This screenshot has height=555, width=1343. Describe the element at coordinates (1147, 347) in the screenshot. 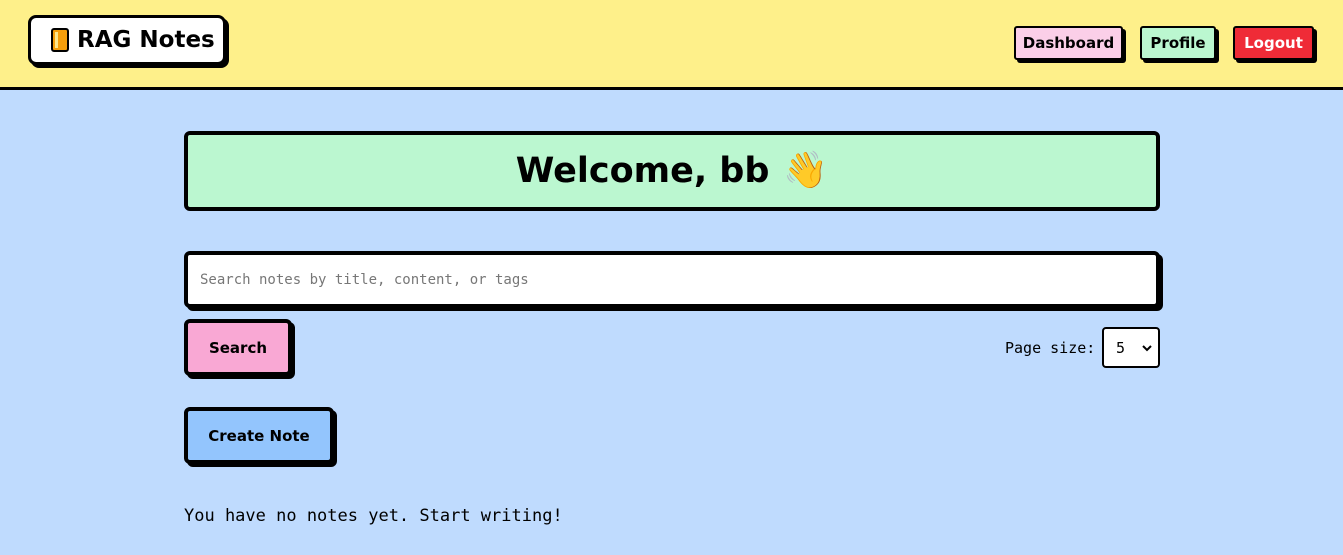

I see `chevron-down-icon` at that location.